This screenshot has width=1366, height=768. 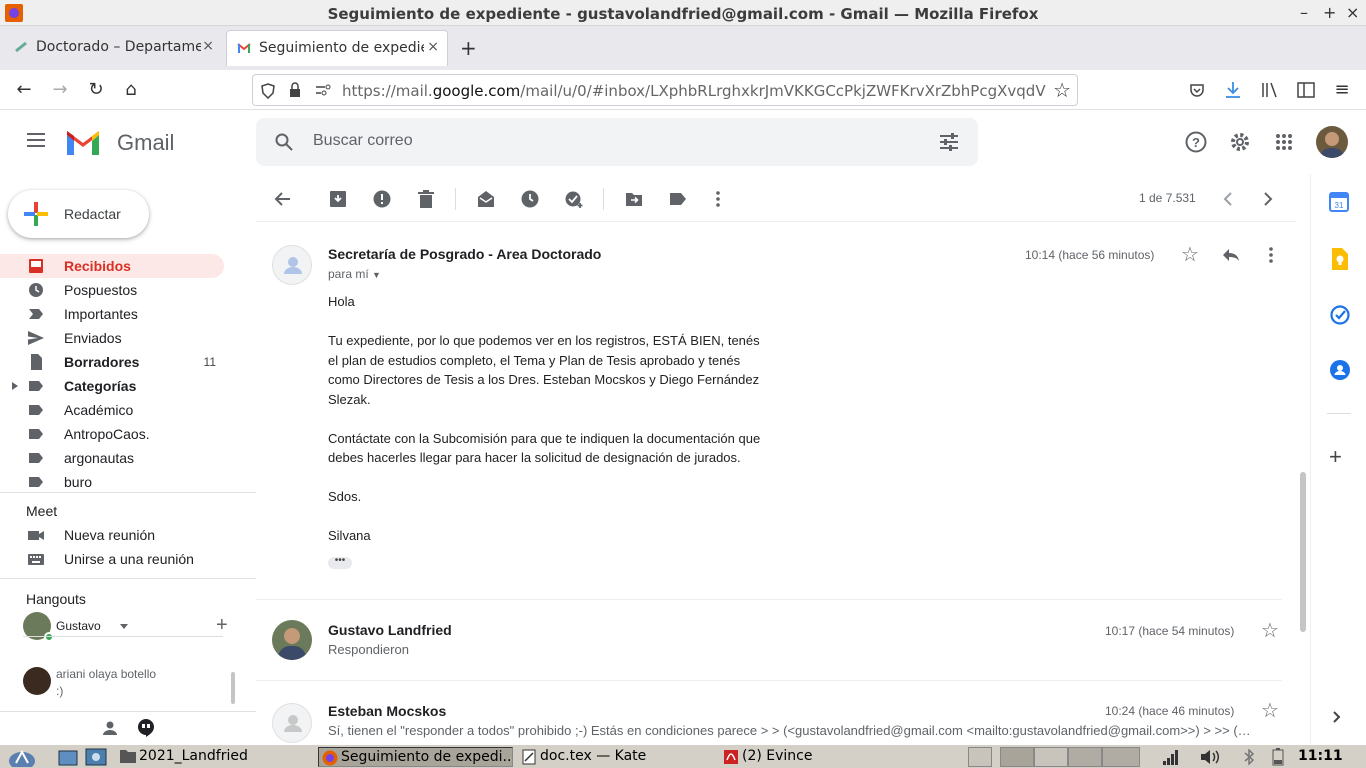 What do you see at coordinates (1329, 12) in the screenshot?
I see `maximize-icon: +` at bounding box center [1329, 12].